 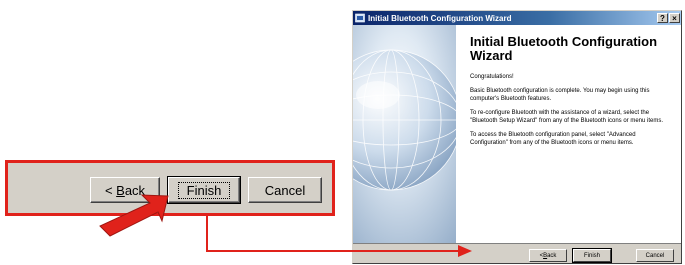 I want to click on zoomed-button-bar: < Back Finish Cancel, so click(x=170, y=188).